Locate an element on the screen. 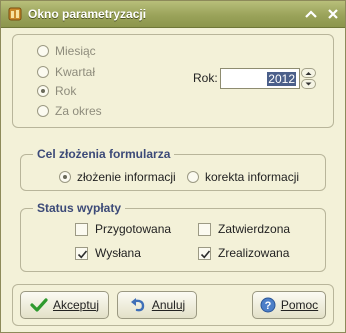 This screenshot has height=333, width=346. arrow-down-icon is located at coordinates (308, 84).